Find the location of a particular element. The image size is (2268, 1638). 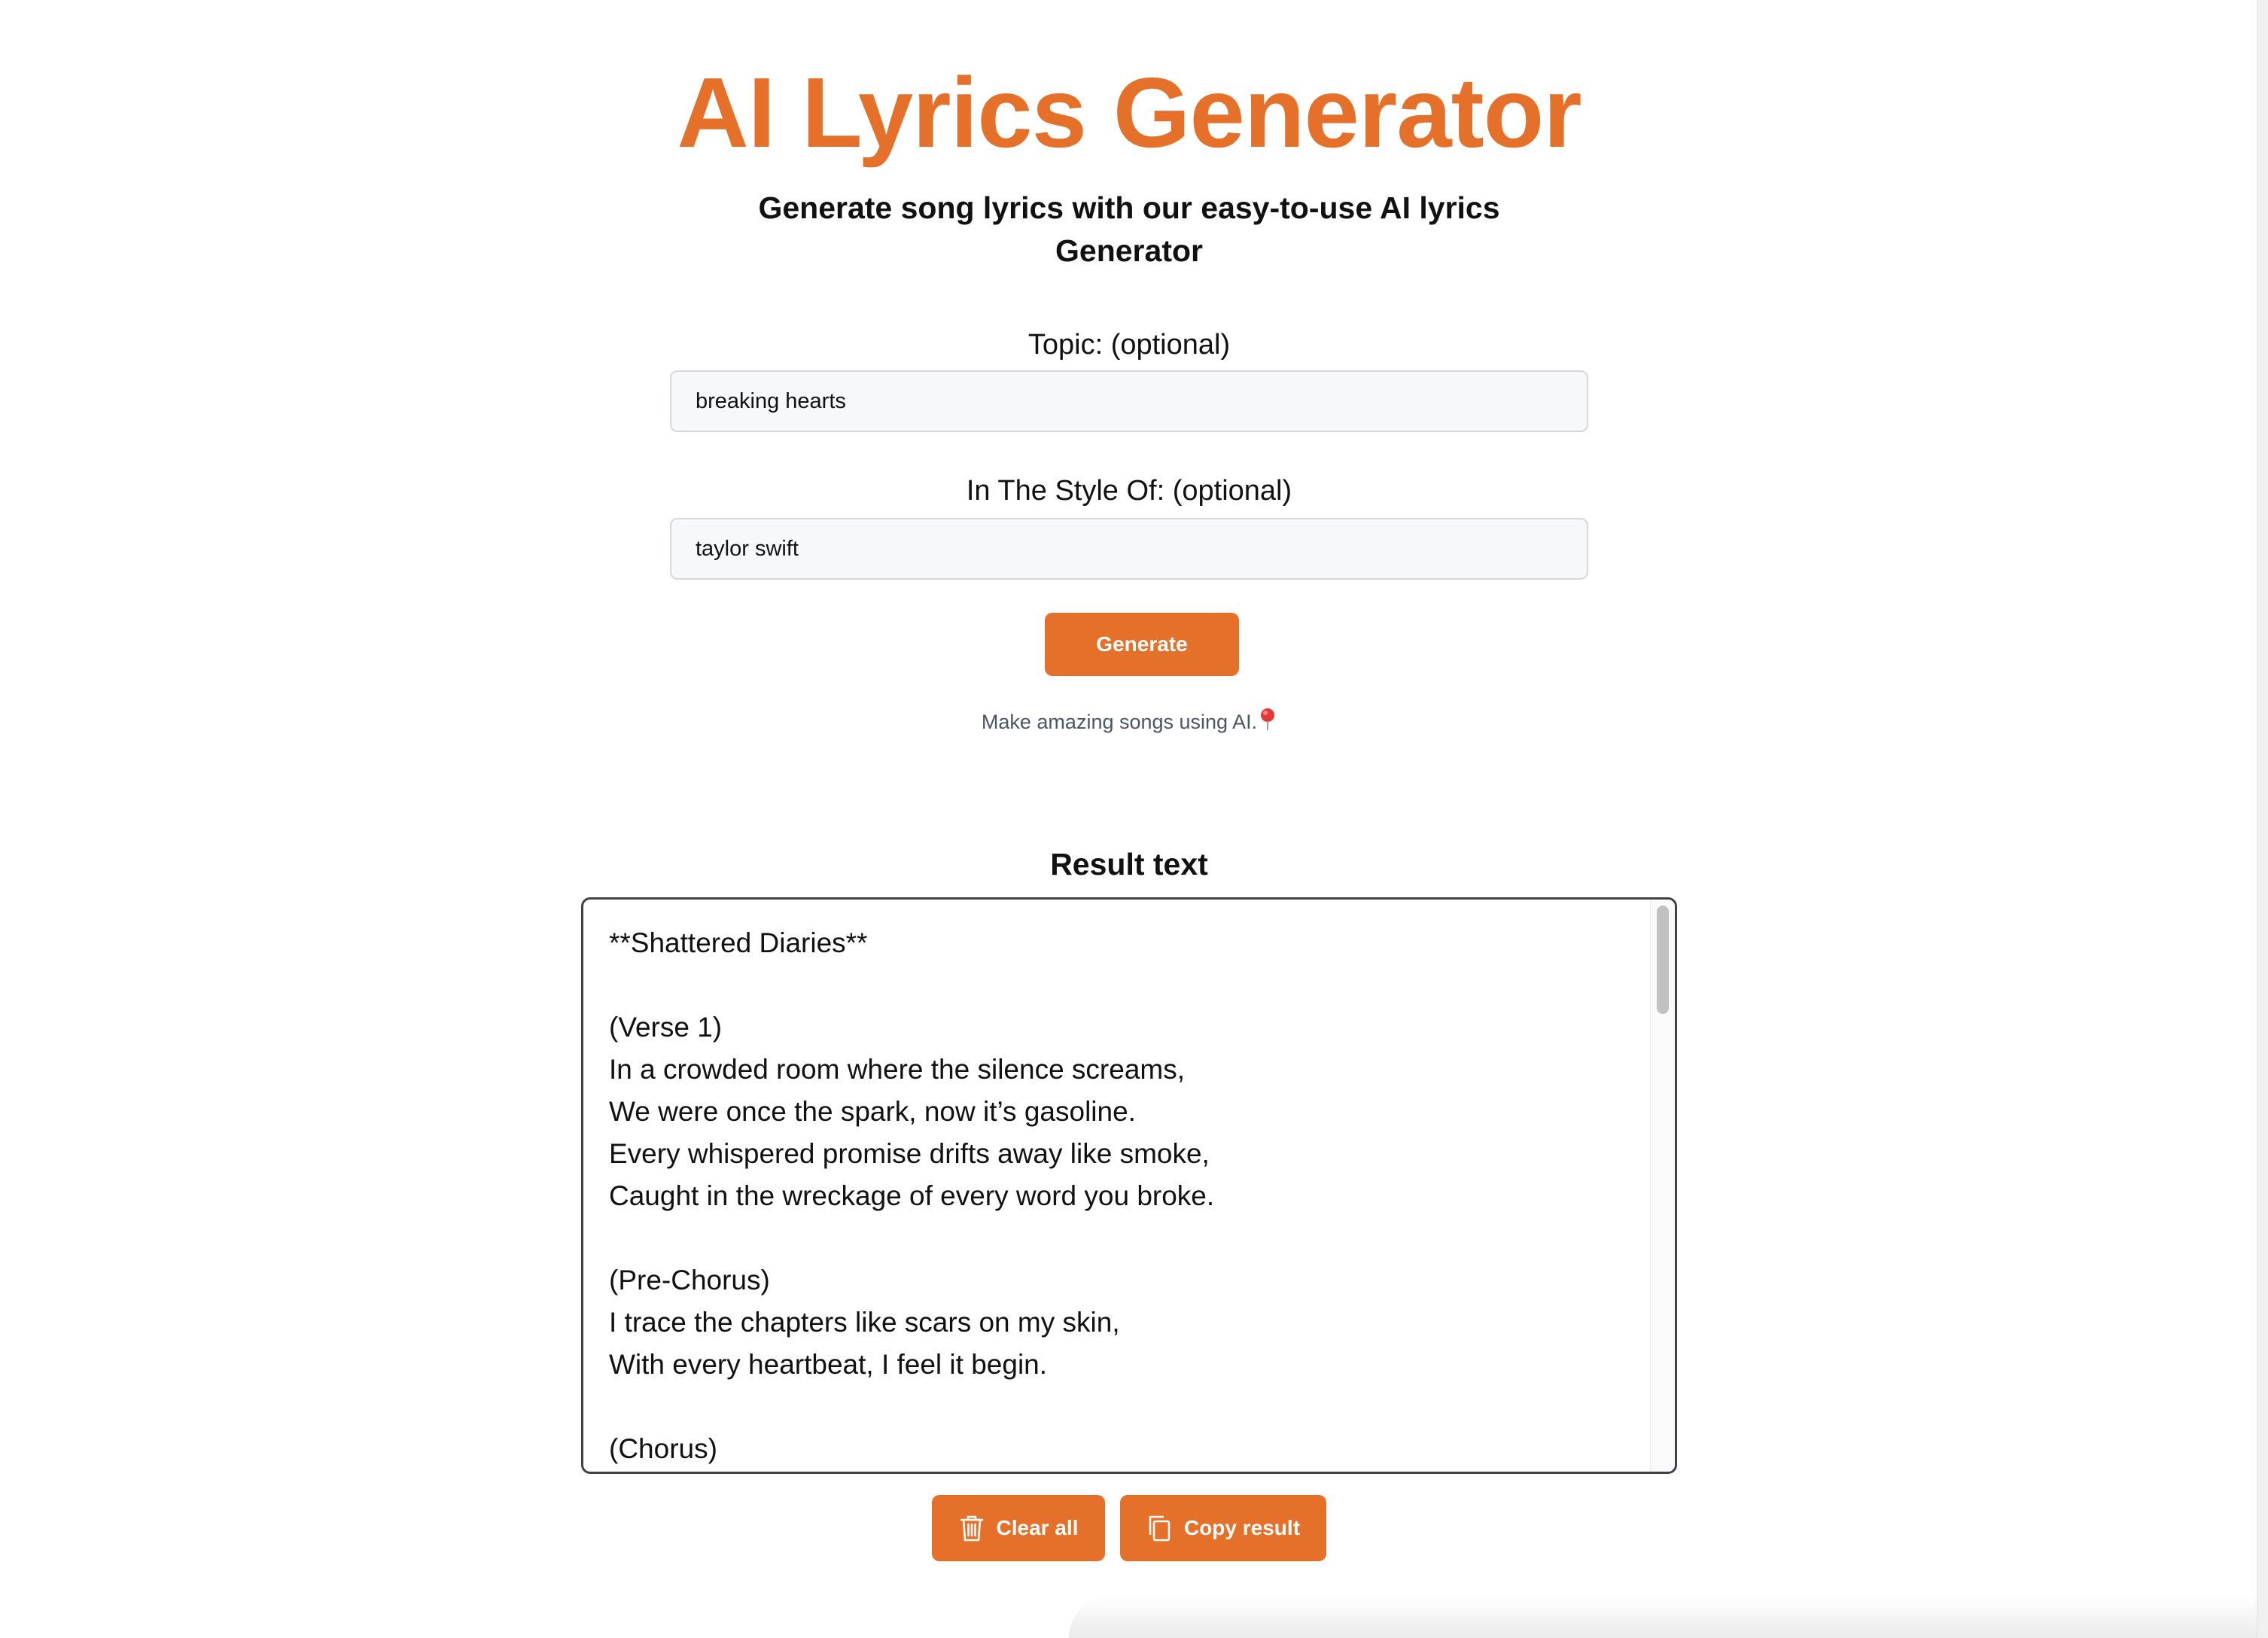

tagline: Make amazing songs using AI. is located at coordinates (1129, 721).